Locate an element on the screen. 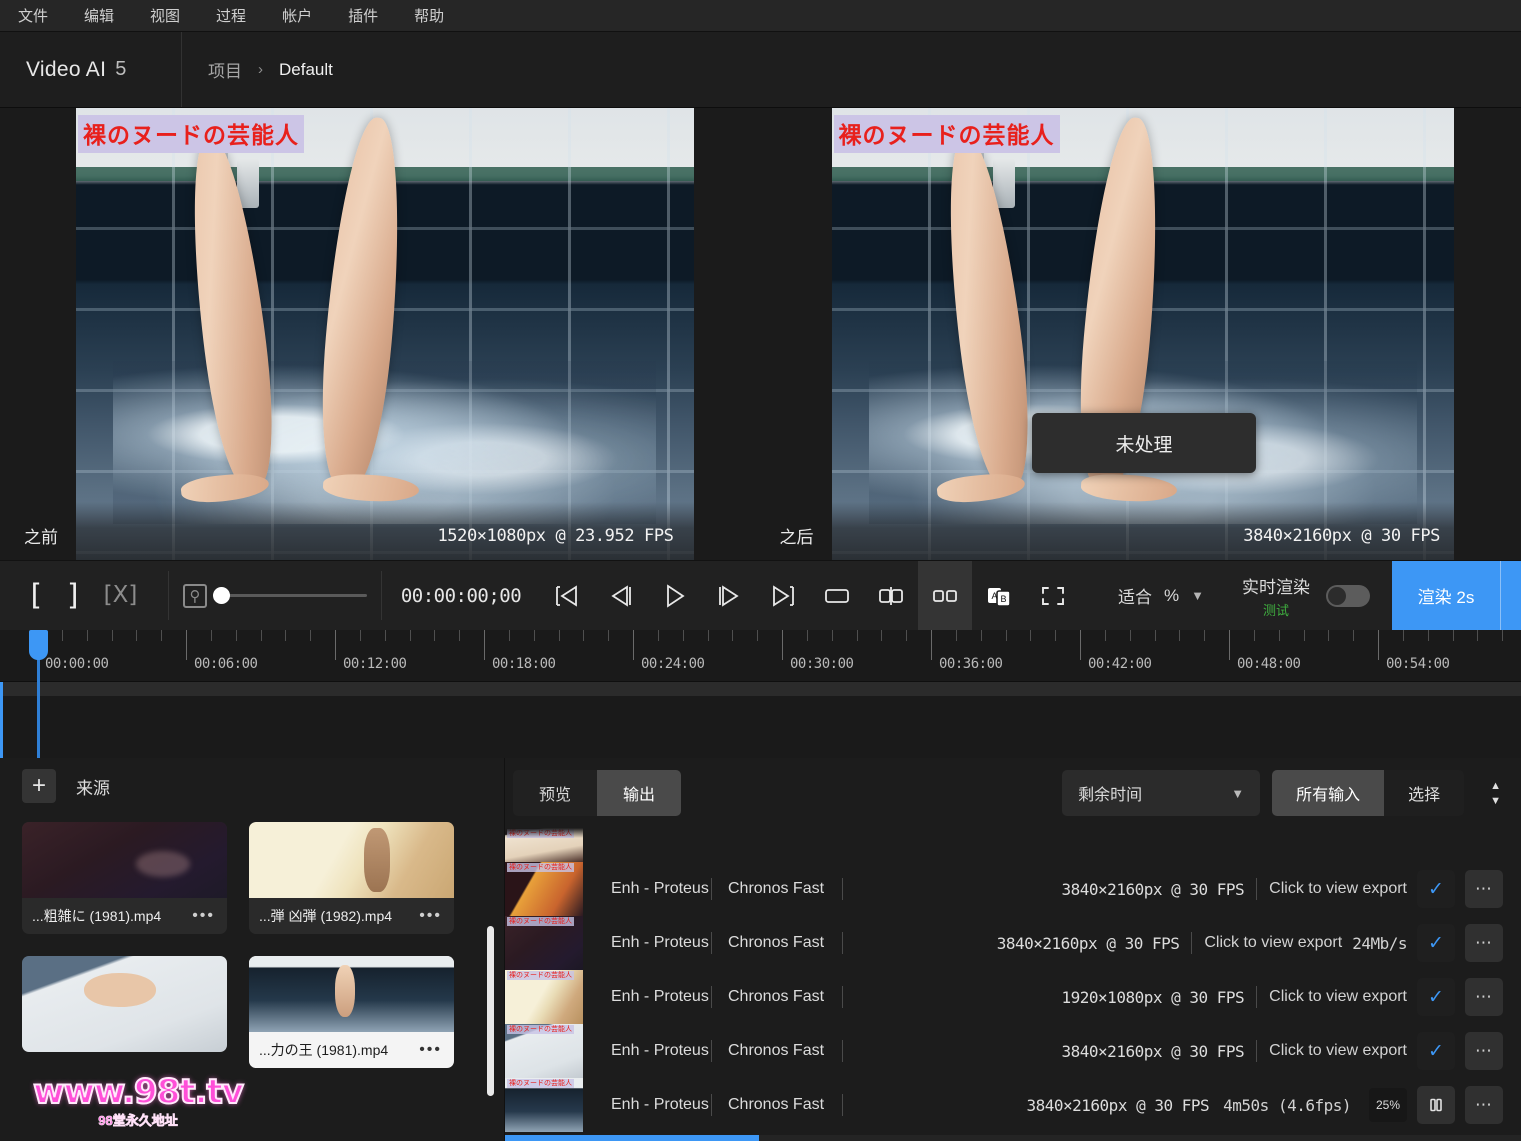 Image resolution: width=1521 pixels, height=1141 pixels. sort-order-button: ▲ ▼ is located at coordinates (1495, 793).